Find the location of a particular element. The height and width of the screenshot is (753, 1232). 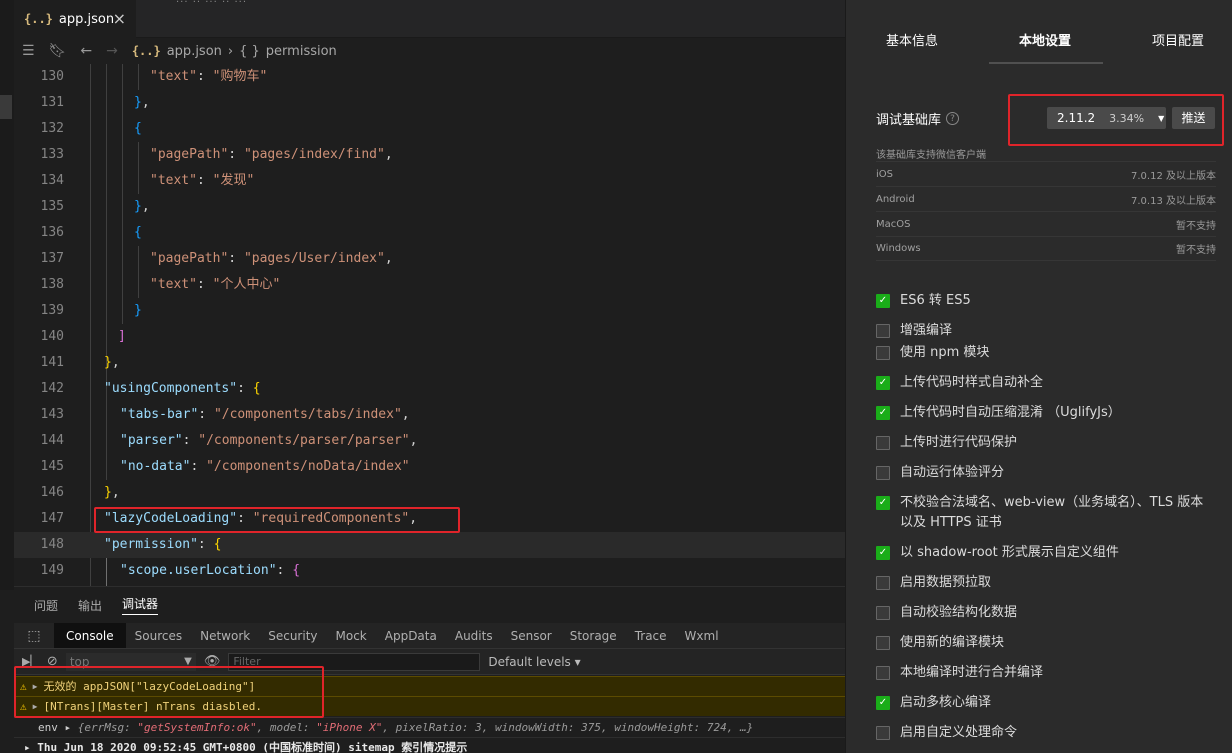

code-line: 149 "scope.userLocation": { is located at coordinates (429, 571).